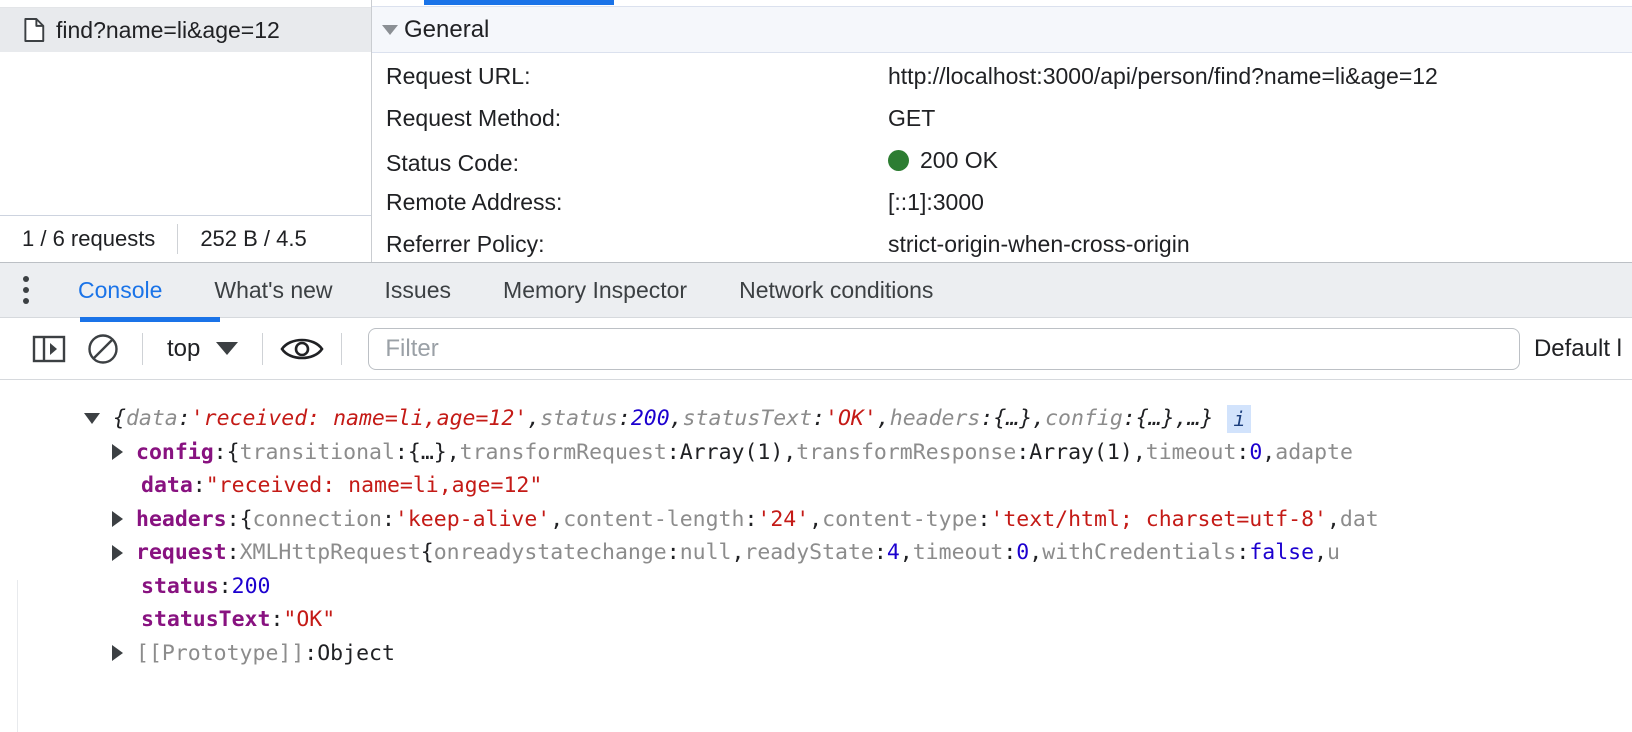  I want to click on status-ok-dot-icon, so click(898, 160).